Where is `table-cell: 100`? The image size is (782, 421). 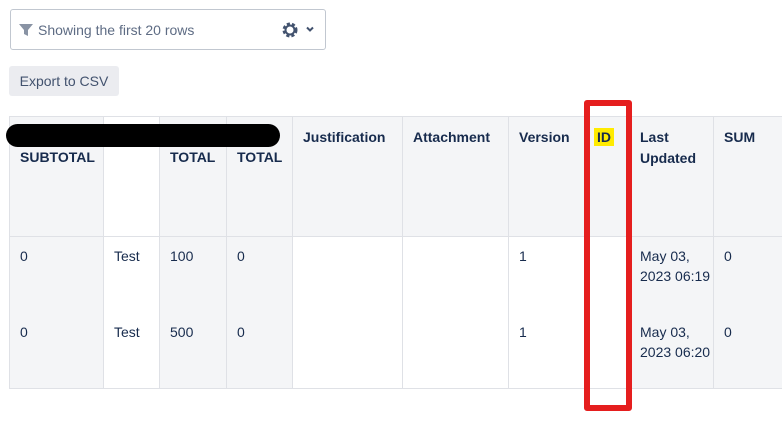 table-cell: 100 is located at coordinates (193, 274).